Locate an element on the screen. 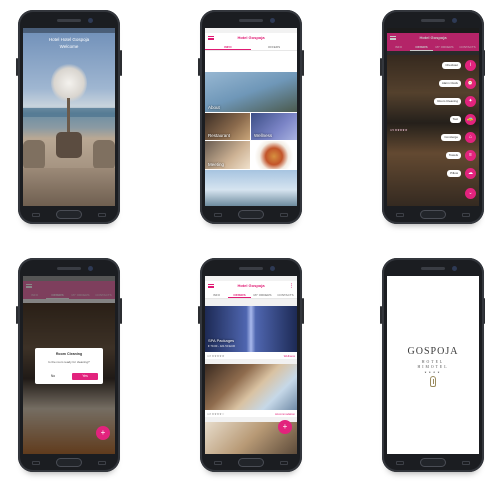  alarm-clock-icon: ⏰ is located at coordinates (470, 83).